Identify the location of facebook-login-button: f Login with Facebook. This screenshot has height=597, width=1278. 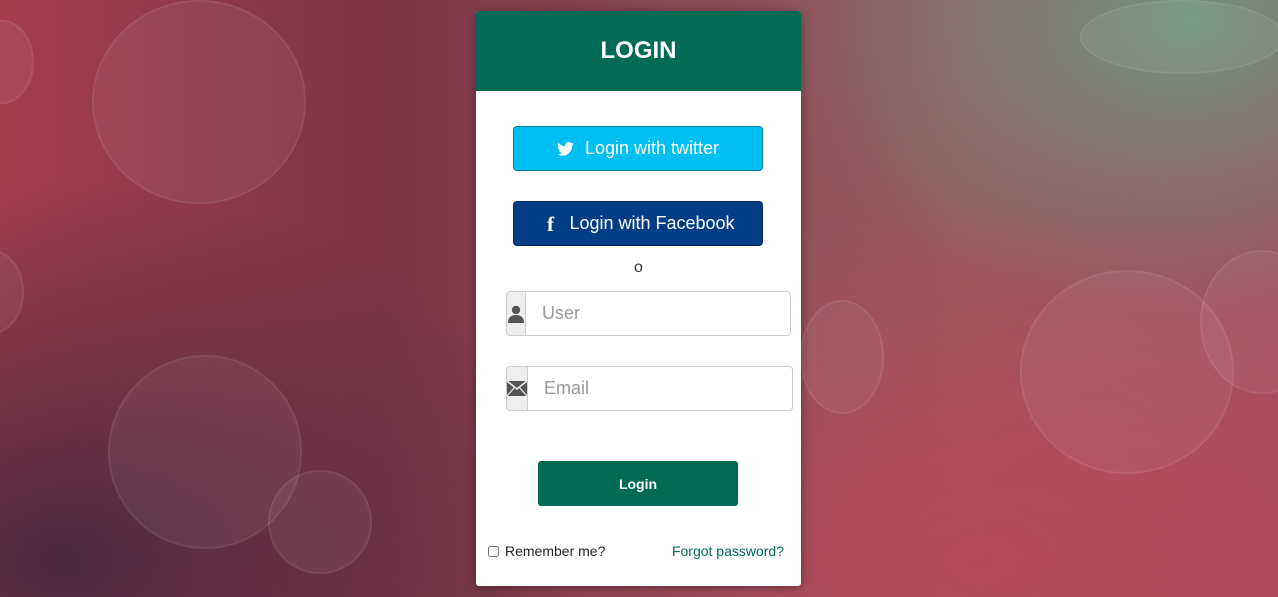
(638, 223).